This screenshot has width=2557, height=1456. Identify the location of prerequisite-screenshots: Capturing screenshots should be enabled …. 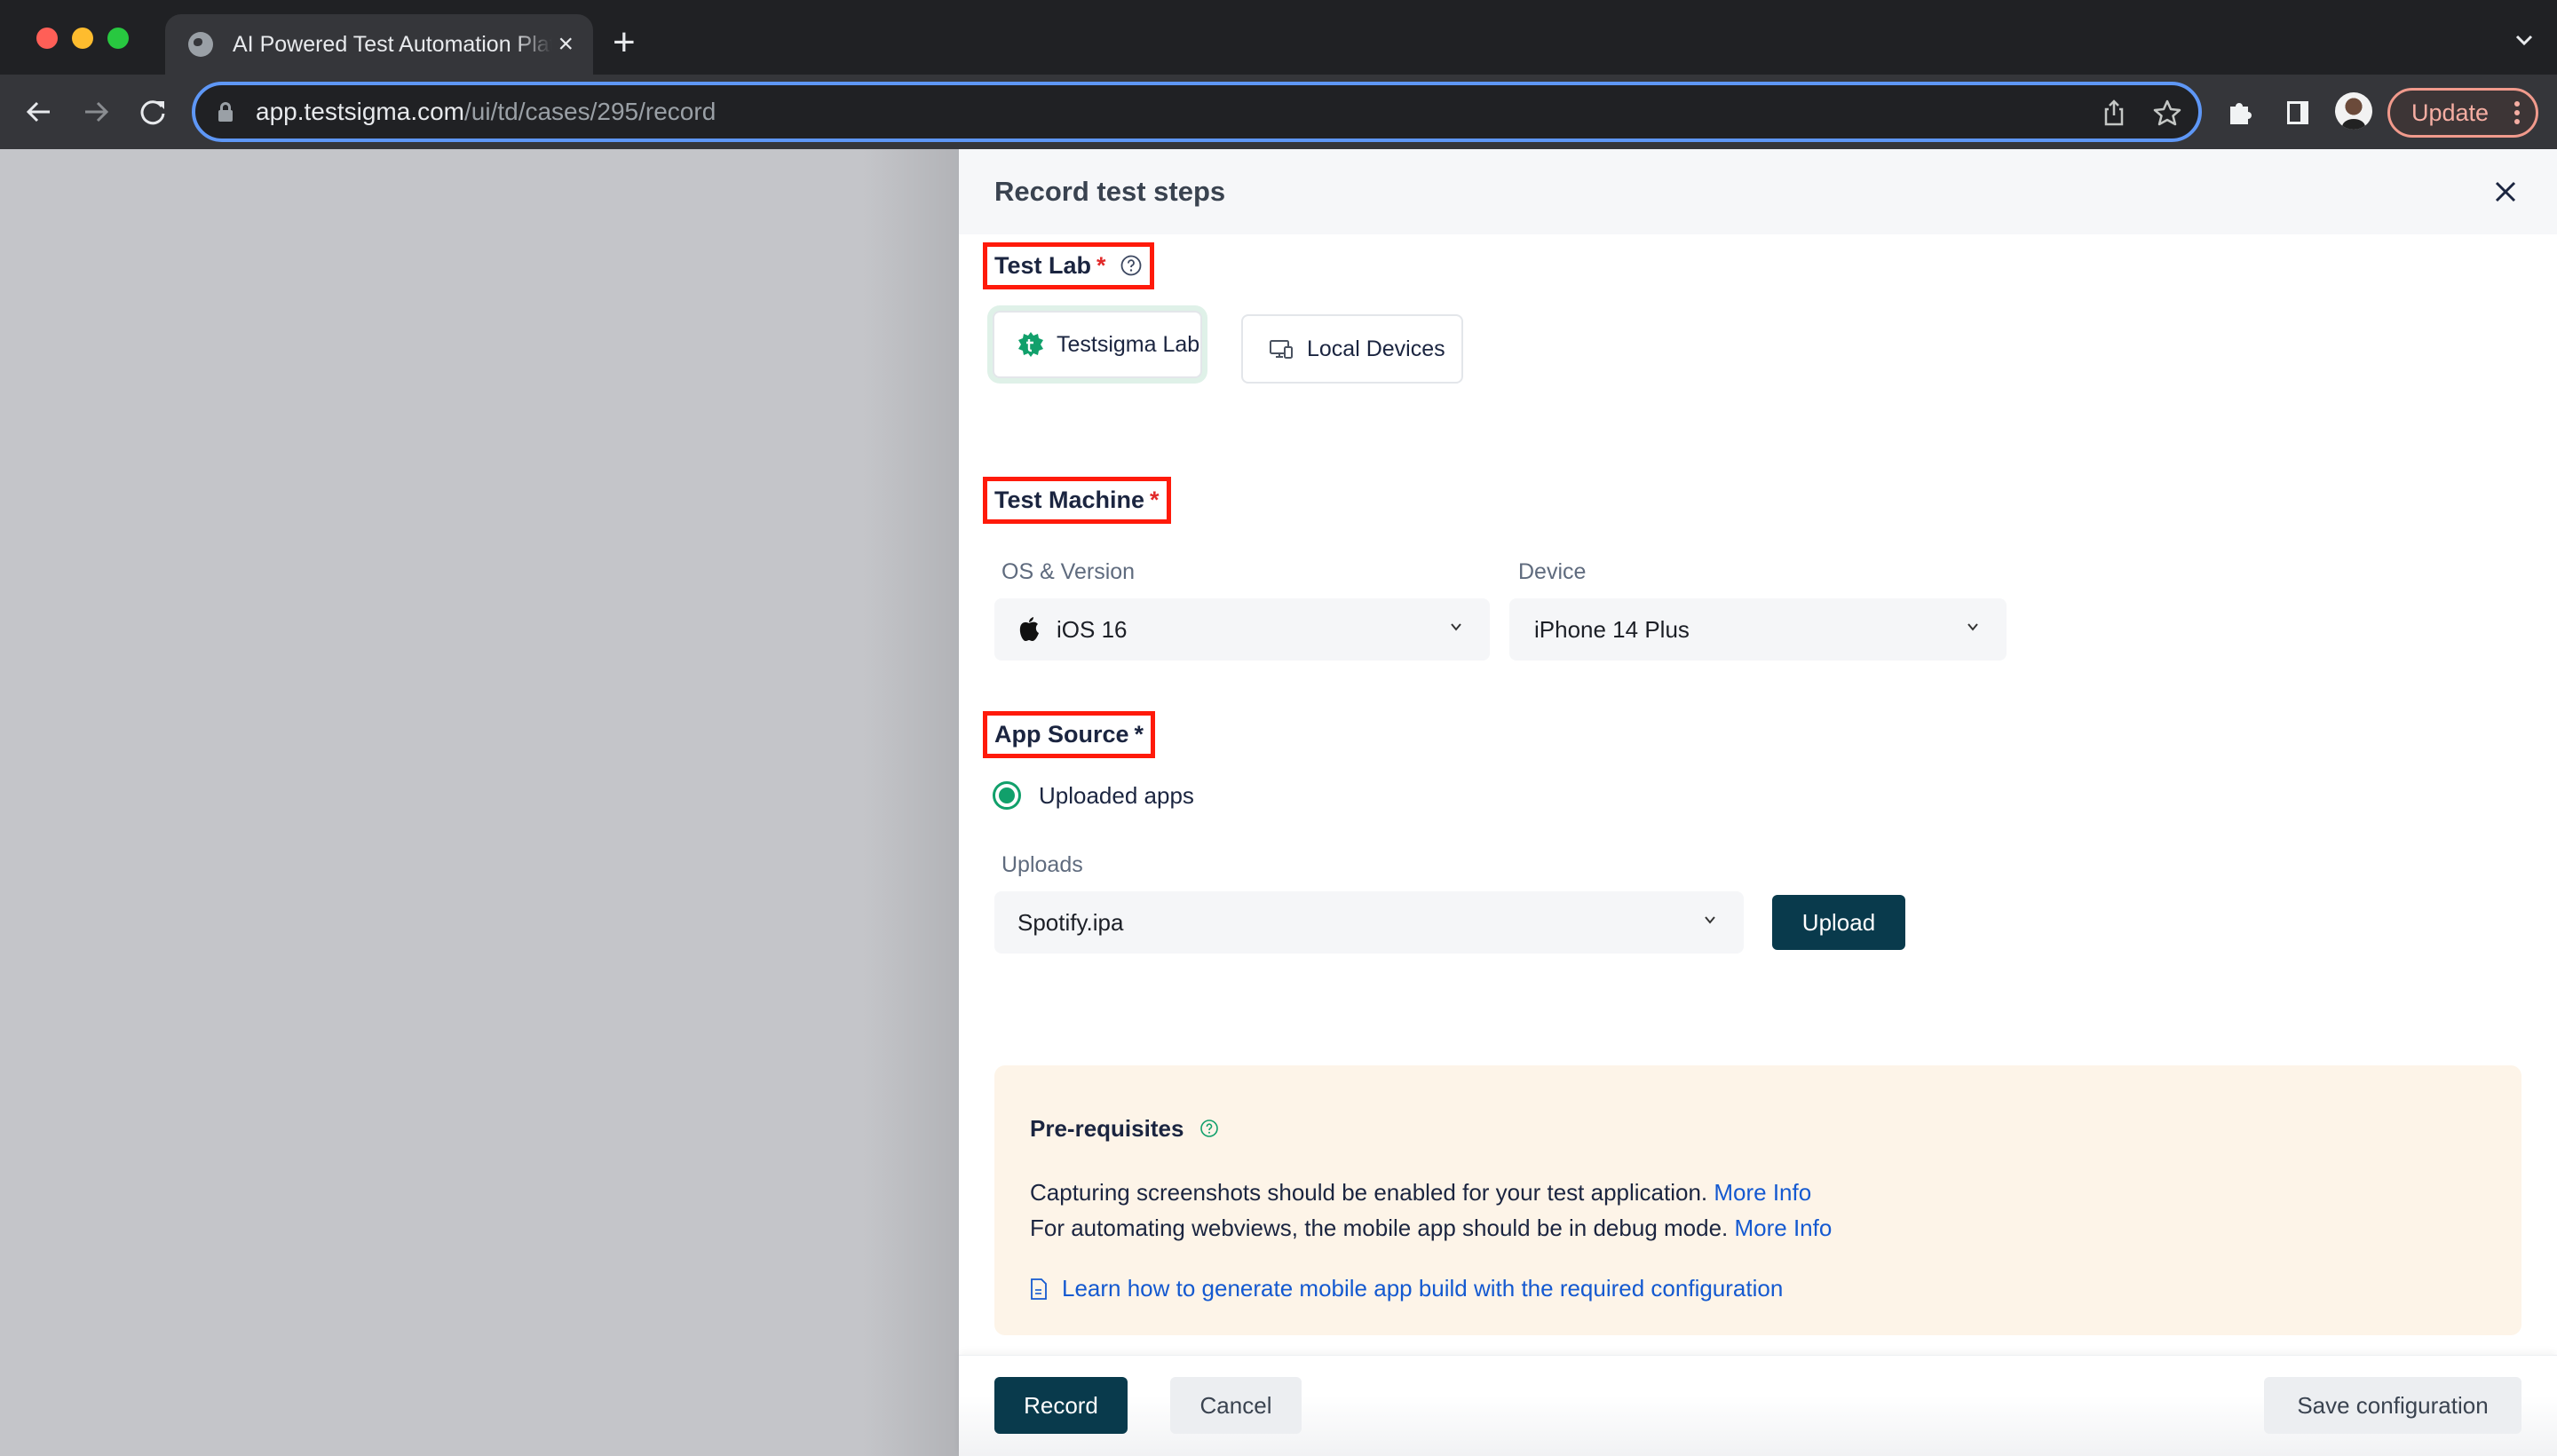
(1421, 1192).